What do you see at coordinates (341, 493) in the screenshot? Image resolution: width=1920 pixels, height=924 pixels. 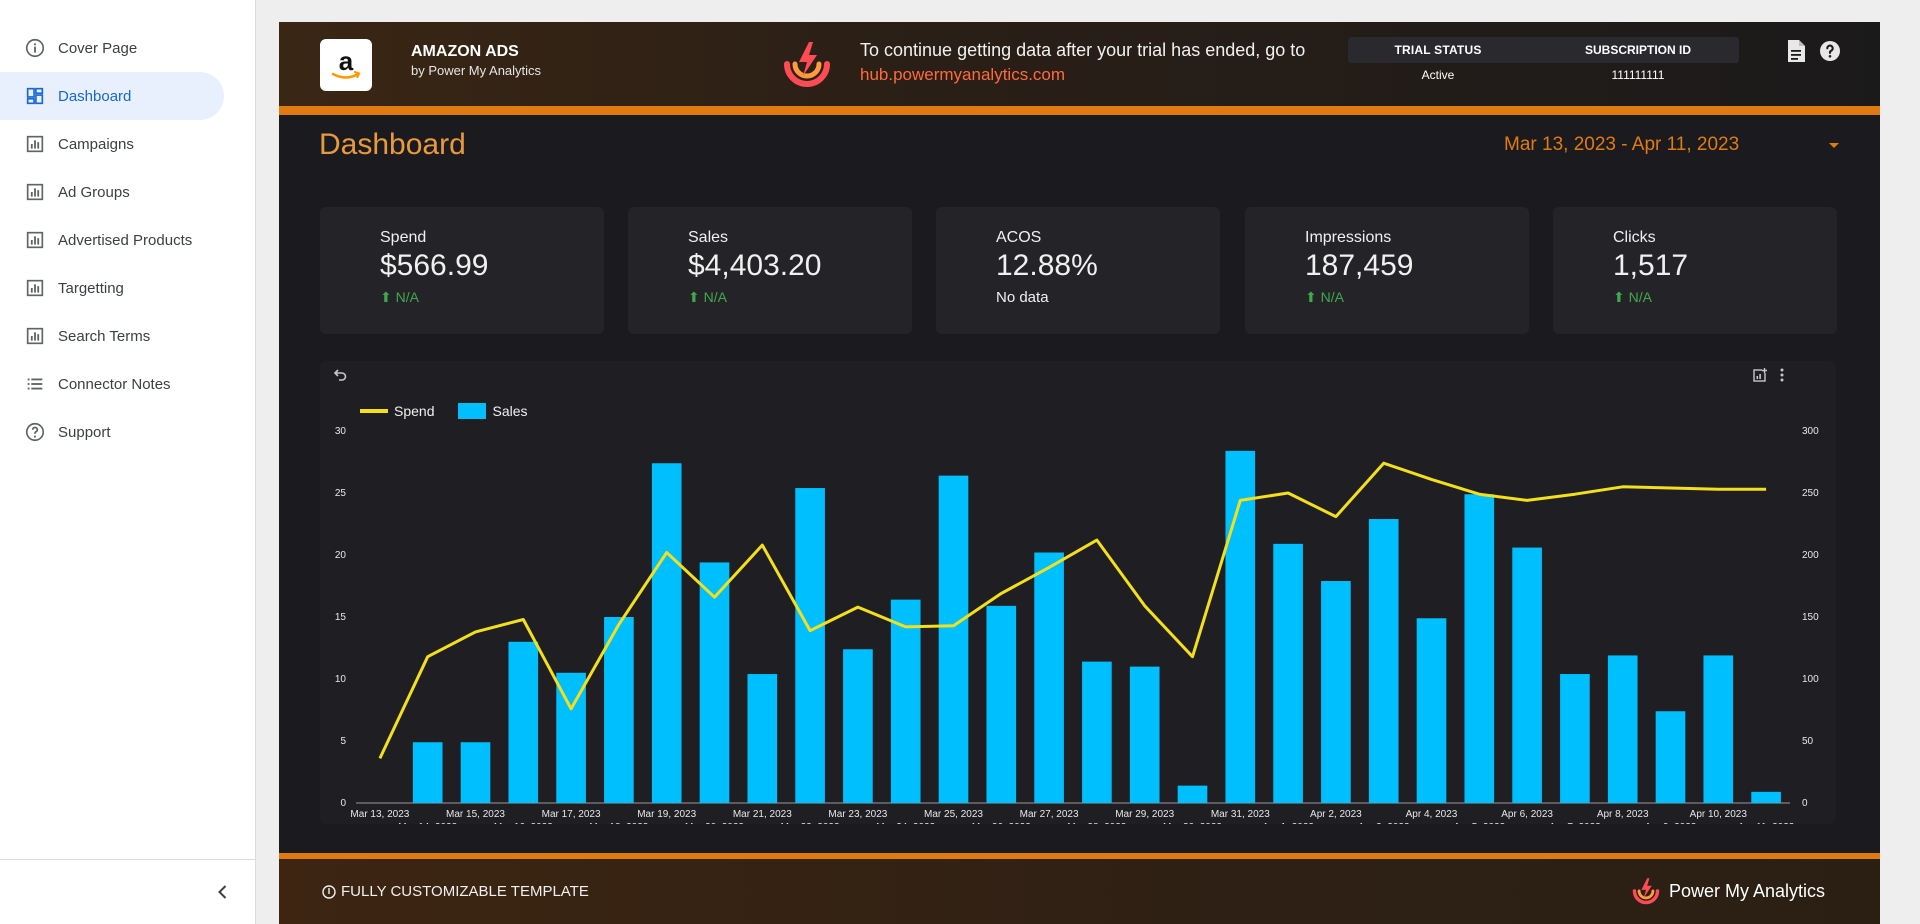 I see `y-left-tick-label: 25` at bounding box center [341, 493].